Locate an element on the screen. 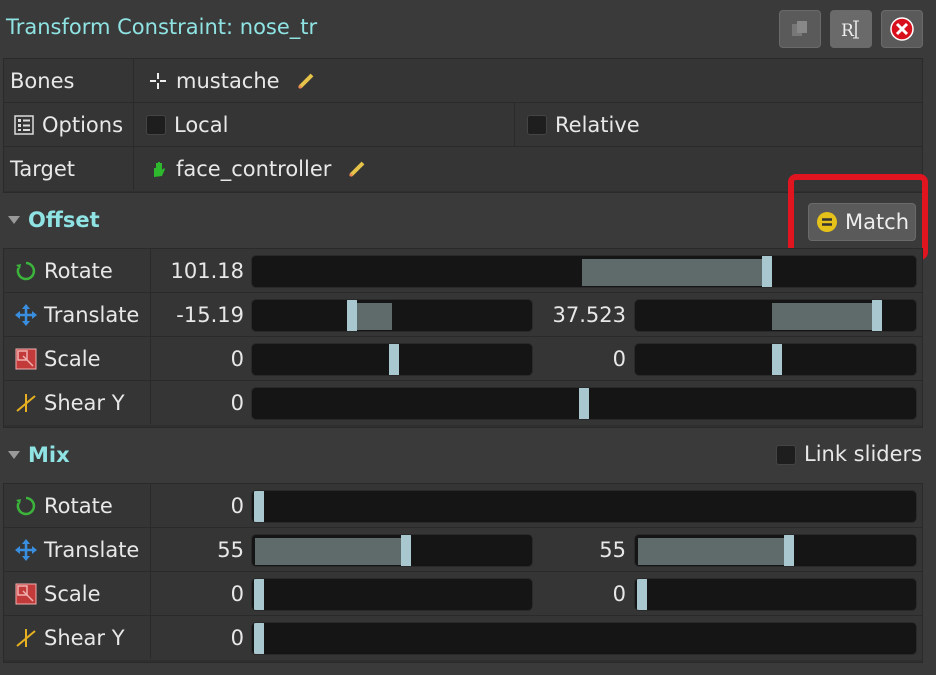 The width and height of the screenshot is (936, 675). mix-translate-y-slider is located at coordinates (775, 550).